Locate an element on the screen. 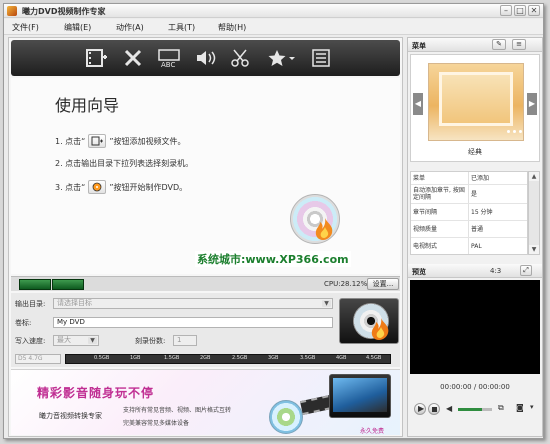 The height and width of the screenshot is (444, 550). burn-button is located at coordinates (369, 321).